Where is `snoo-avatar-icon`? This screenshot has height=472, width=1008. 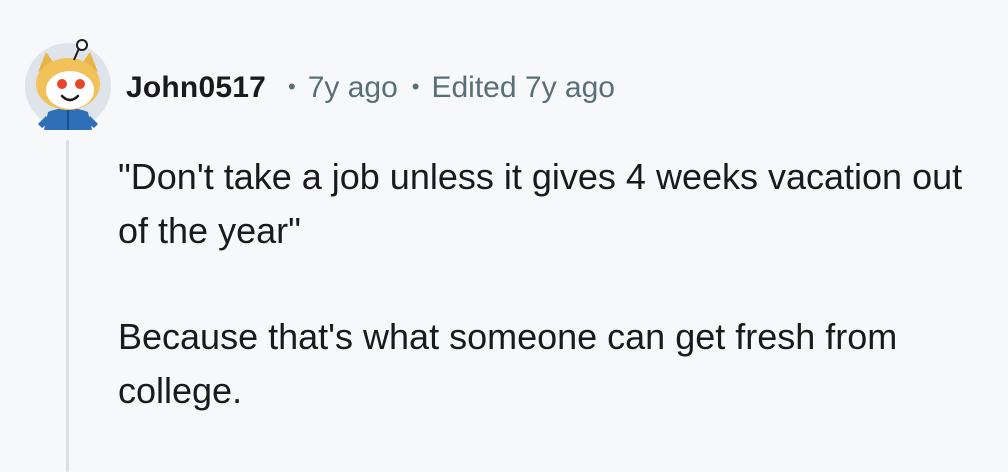
snoo-avatar-icon is located at coordinates (68, 84).